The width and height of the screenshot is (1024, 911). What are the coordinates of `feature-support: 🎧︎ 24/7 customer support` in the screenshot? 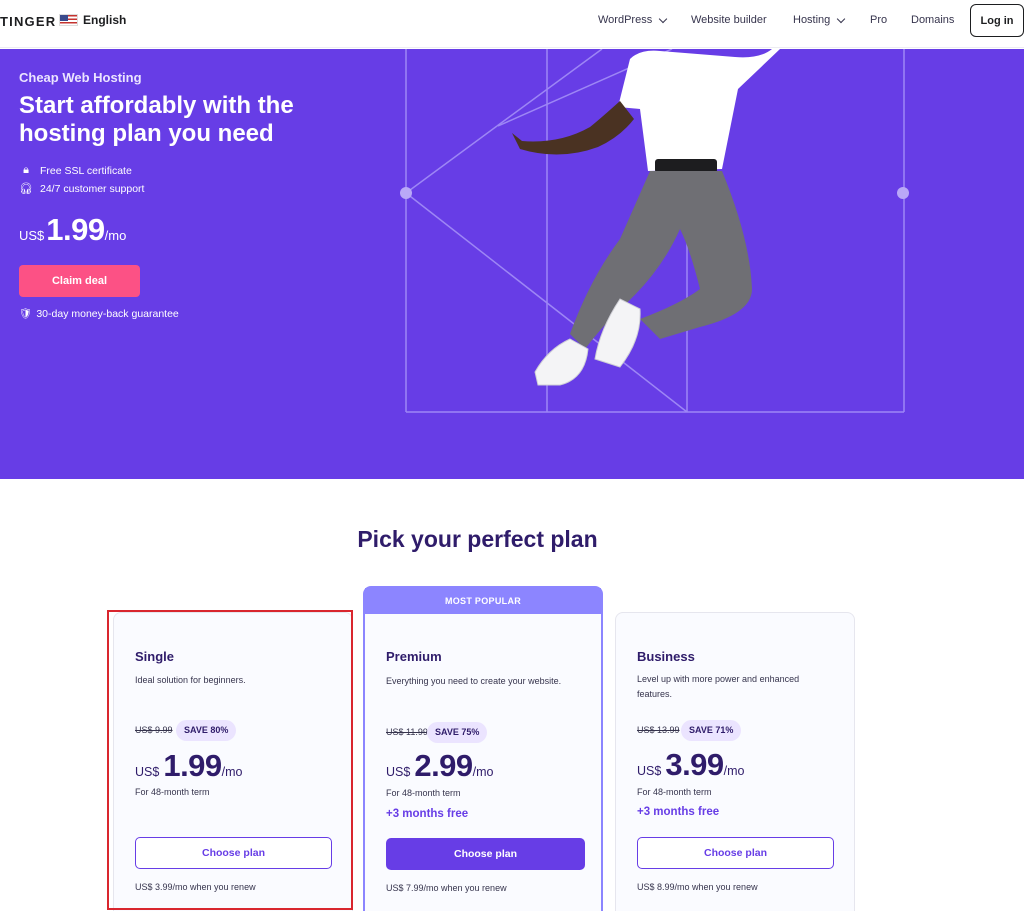 It's located at (82, 189).